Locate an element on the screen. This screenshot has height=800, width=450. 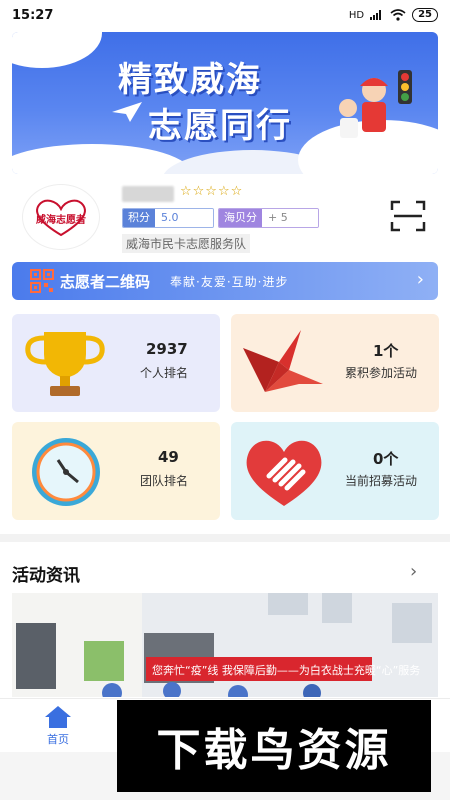
organization-logo: 威海志愿者 is located at coordinates (61, 217).